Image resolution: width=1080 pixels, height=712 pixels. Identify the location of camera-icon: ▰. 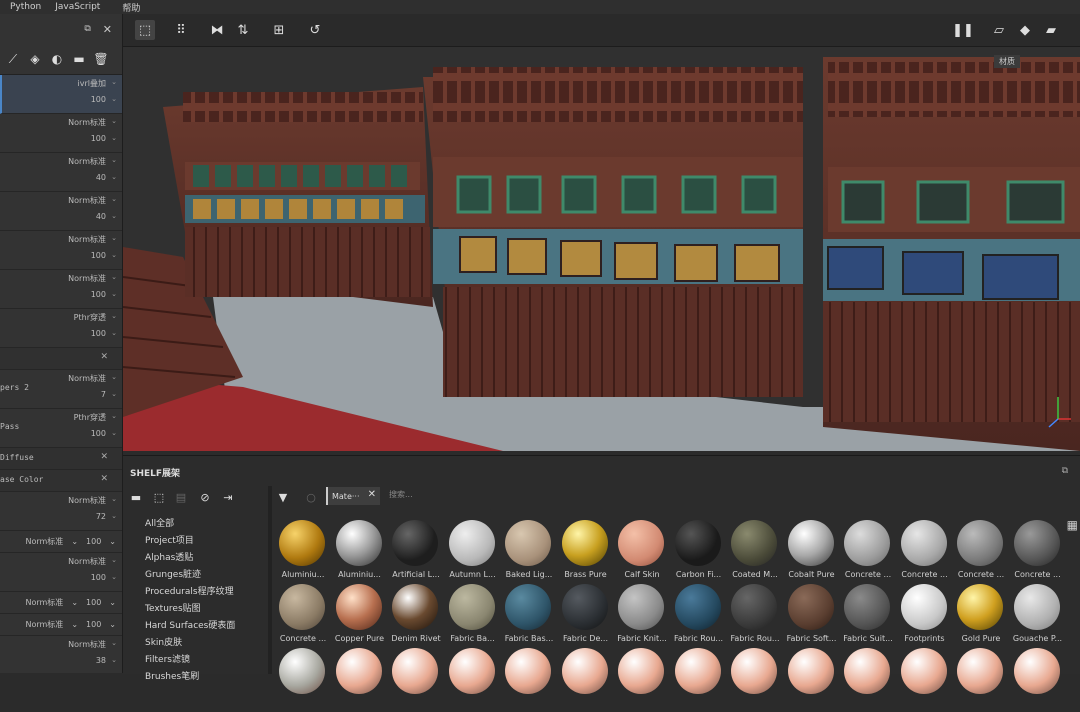
(1051, 30).